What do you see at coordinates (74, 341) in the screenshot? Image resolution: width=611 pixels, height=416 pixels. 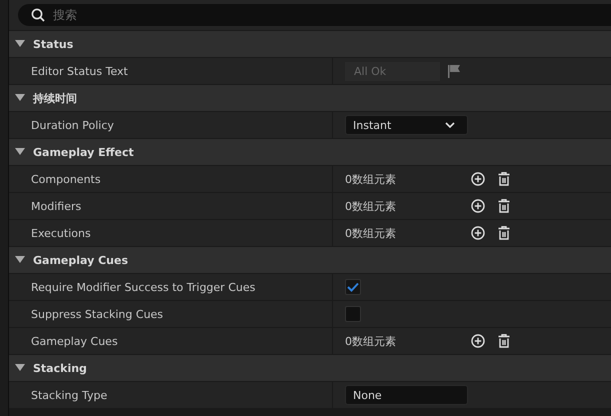 I see `property-label: Gameplay Cues` at bounding box center [74, 341].